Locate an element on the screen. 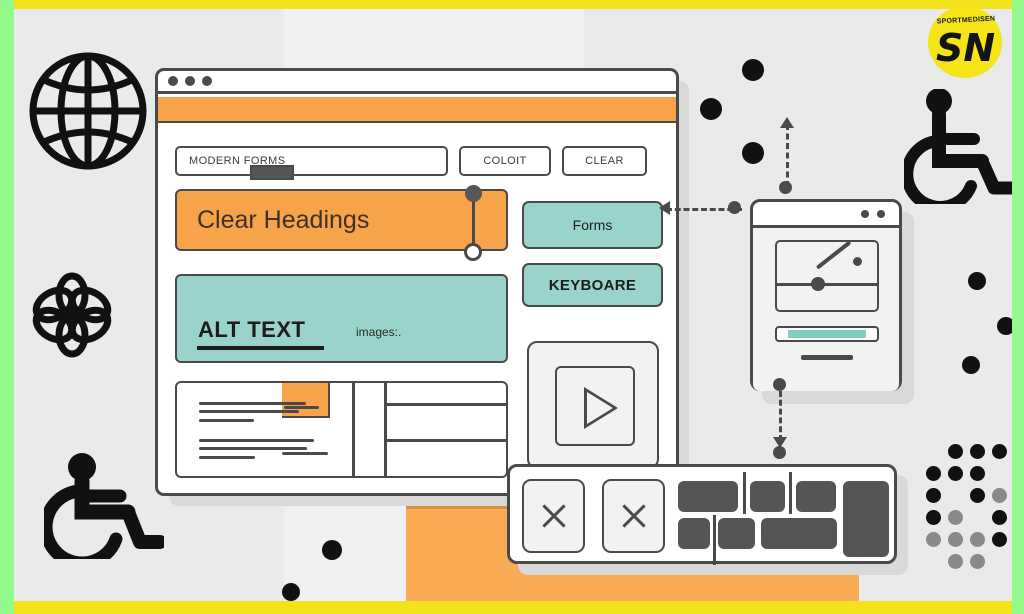 This screenshot has width=1024, height=614. chip-forms: Forms is located at coordinates (592, 225).